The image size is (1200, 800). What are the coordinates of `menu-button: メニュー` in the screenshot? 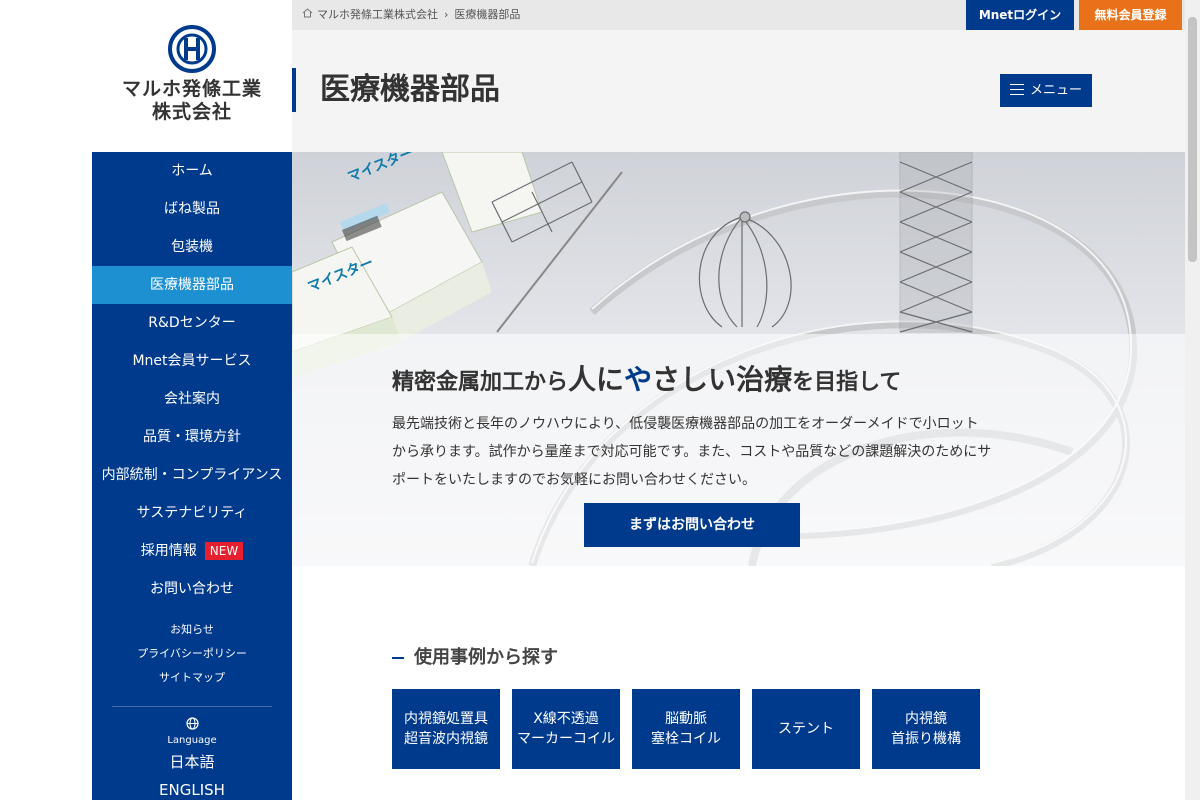 It's located at (1046, 90).